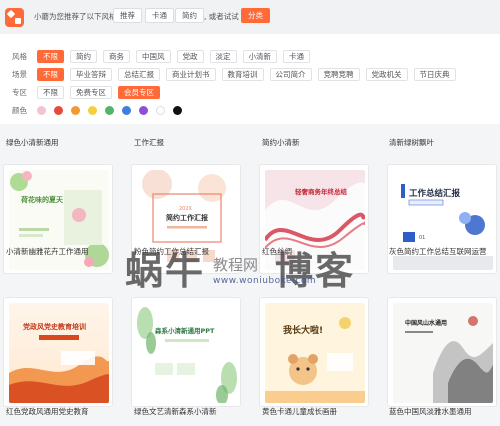 The image size is (500, 426). I want to click on svg-text: 01, so click(422, 238).